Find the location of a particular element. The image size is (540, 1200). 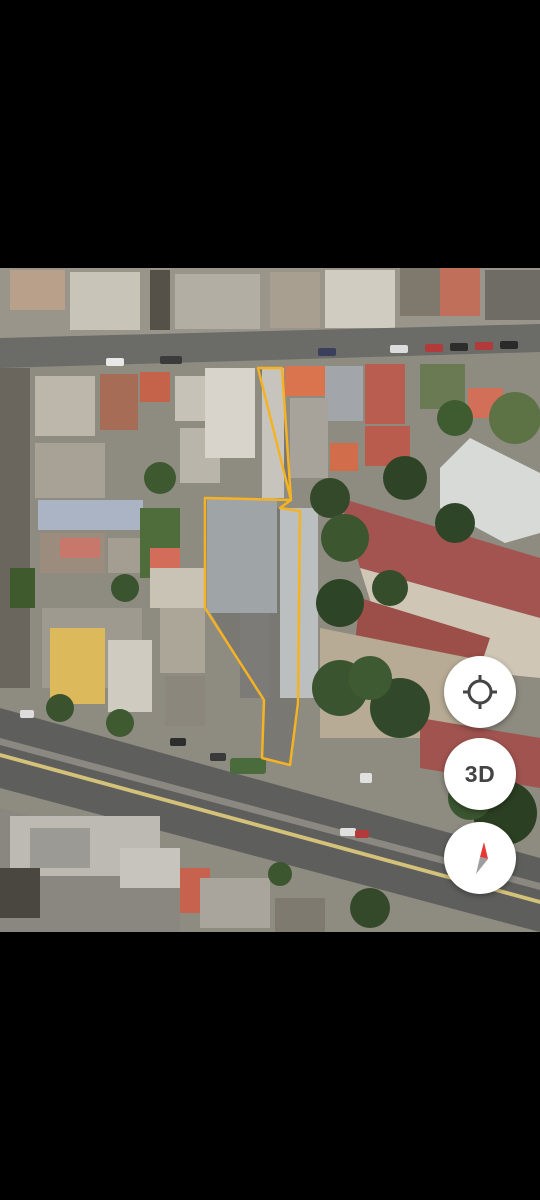

crosshair-locate-icon is located at coordinates (480, 692).